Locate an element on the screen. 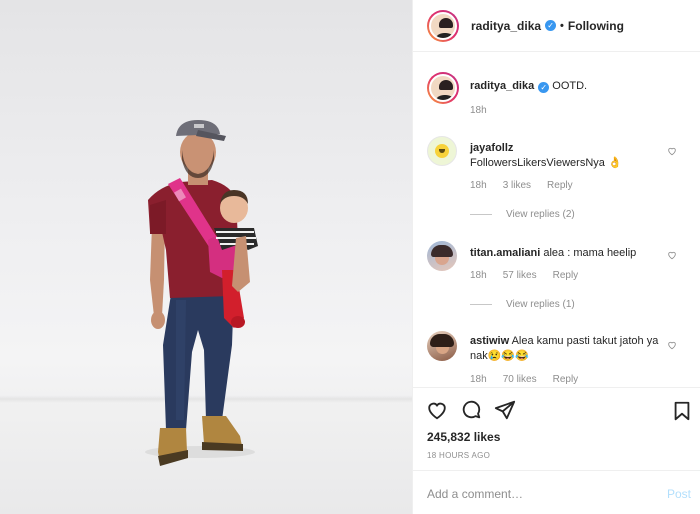 The height and width of the screenshot is (514, 700). author-username: raditya_dika is located at coordinates (506, 26).